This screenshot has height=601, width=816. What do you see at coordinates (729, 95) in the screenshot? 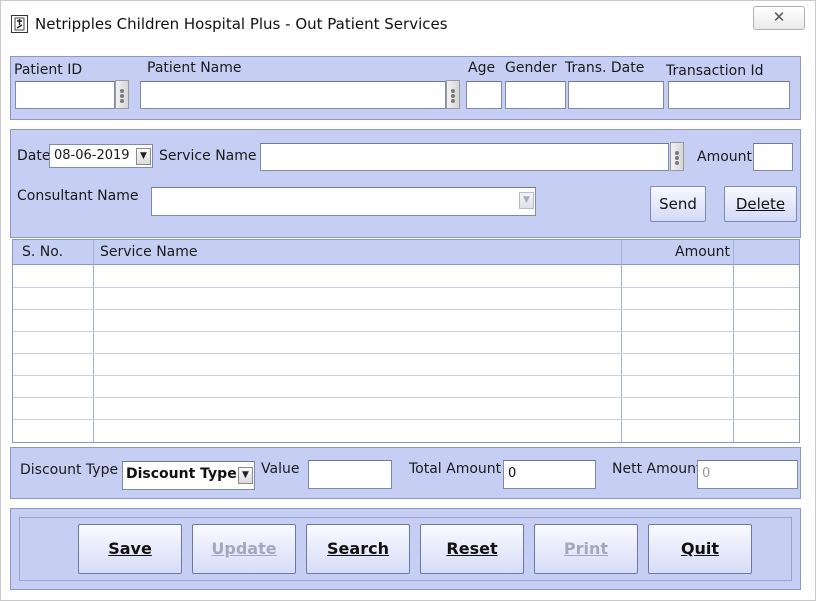
I see `transaction-id-field` at bounding box center [729, 95].